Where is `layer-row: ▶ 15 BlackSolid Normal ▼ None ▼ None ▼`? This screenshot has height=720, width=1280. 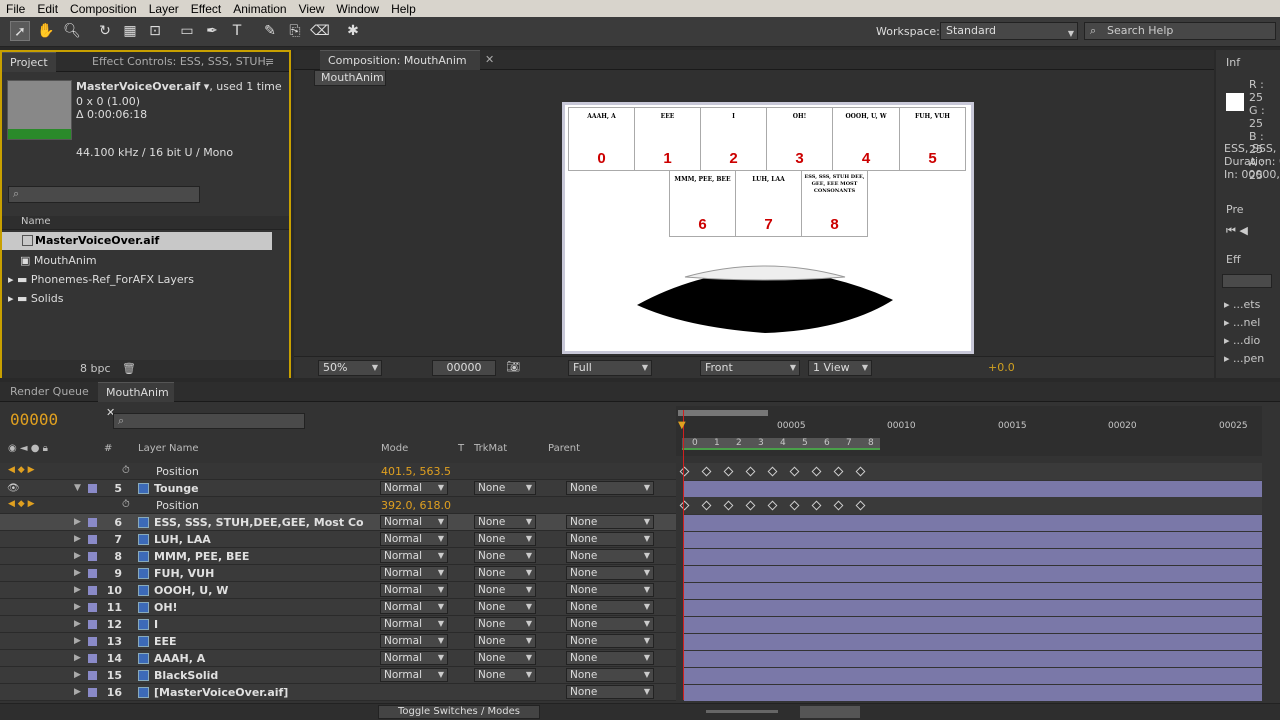
layer-row: ▶ 15 BlackSolid Normal ▼ None ▼ None ▼ is located at coordinates (338, 675).